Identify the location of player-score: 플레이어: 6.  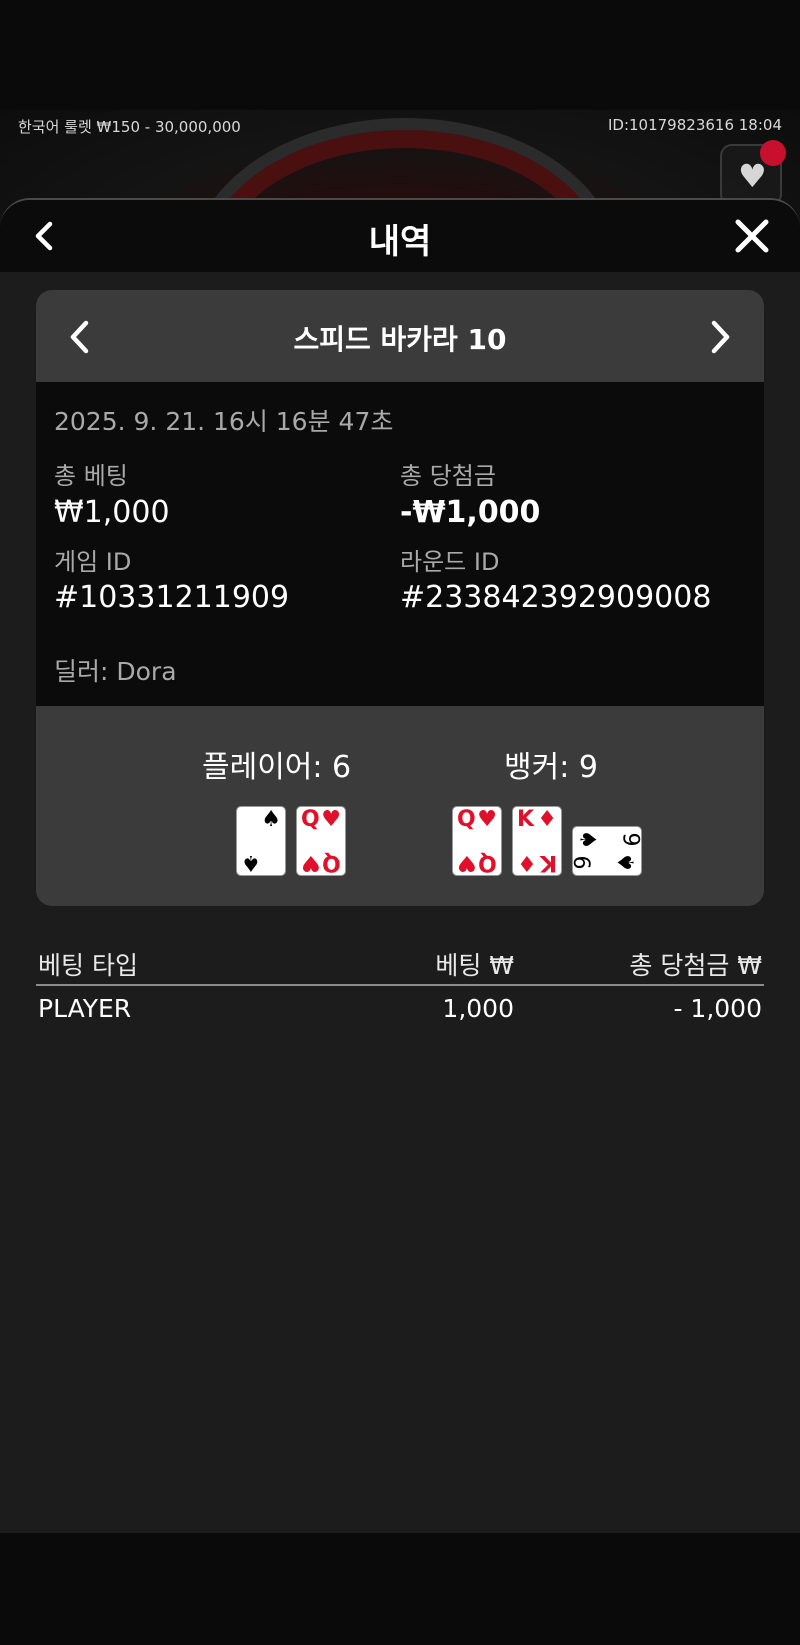
(277, 767).